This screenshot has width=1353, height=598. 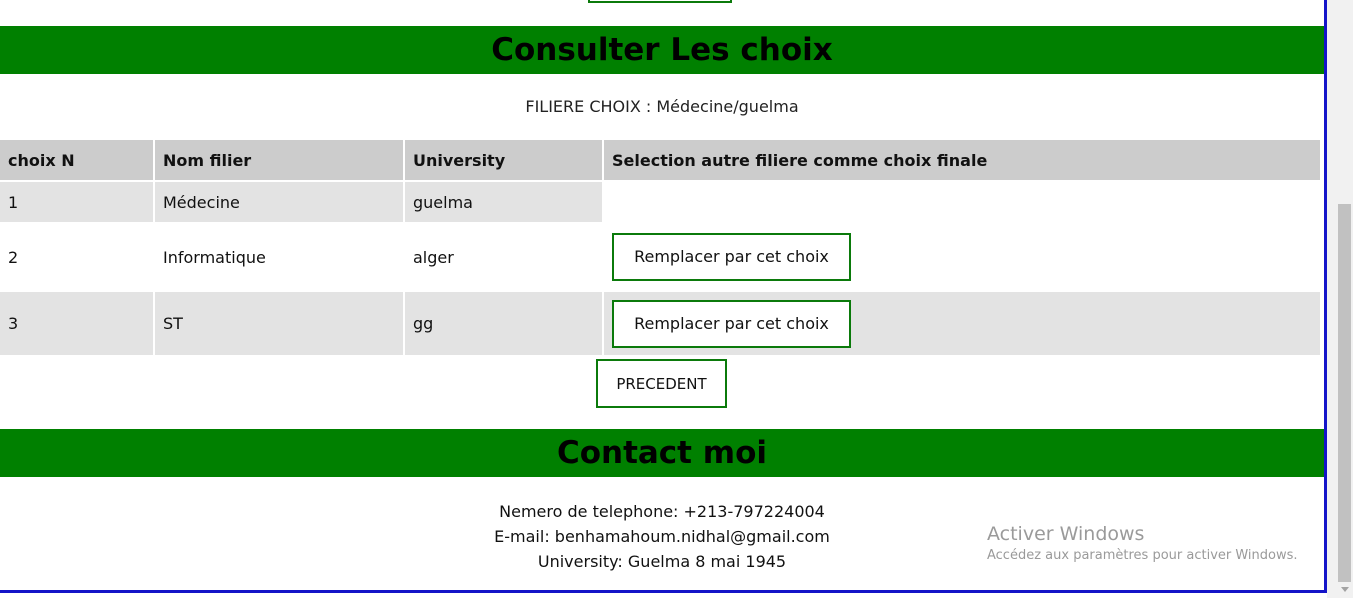 I want to click on row-choice-number: 1, so click(x=76, y=202).